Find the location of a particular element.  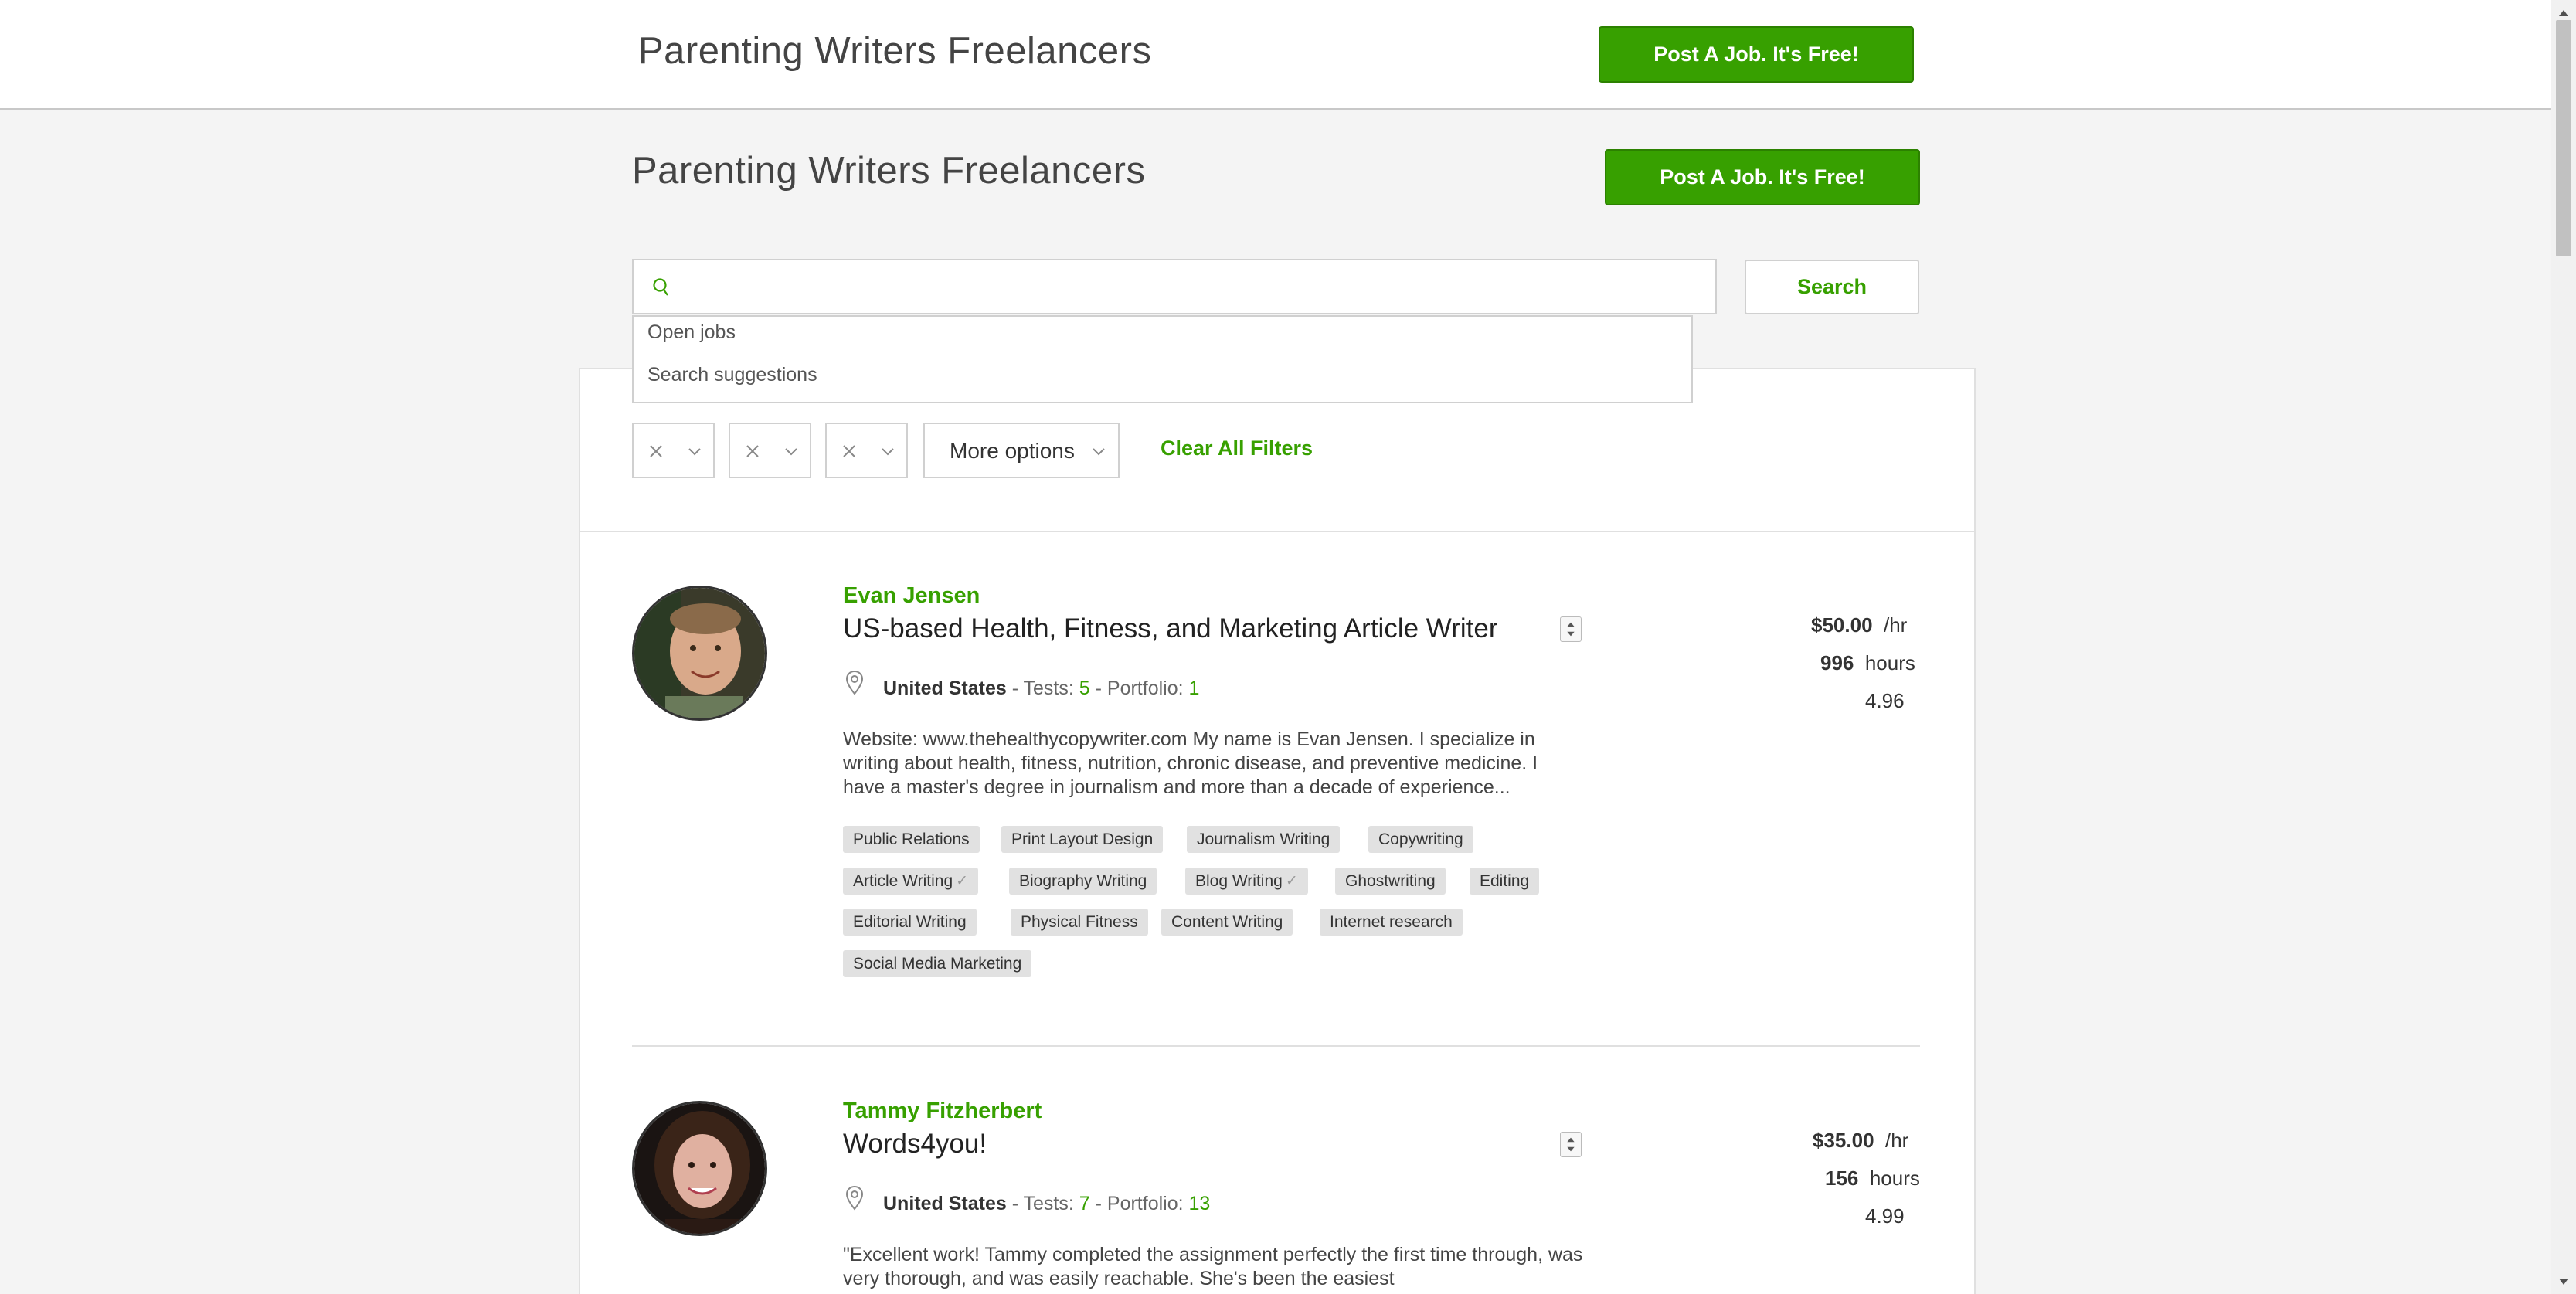

tests-count: 5 is located at coordinates (1084, 688).